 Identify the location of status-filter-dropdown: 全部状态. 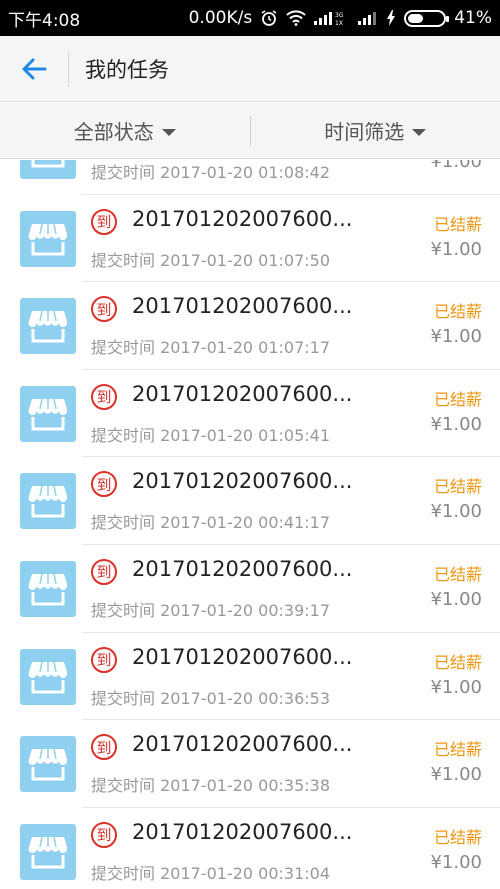
(125, 131).